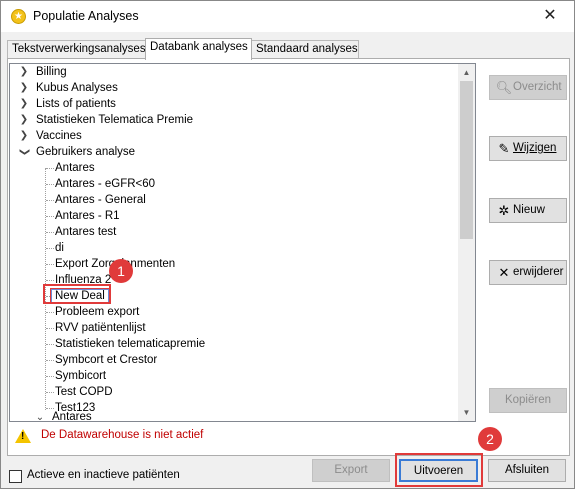  I want to click on tree-child-item: Antares - R1, so click(87, 216).